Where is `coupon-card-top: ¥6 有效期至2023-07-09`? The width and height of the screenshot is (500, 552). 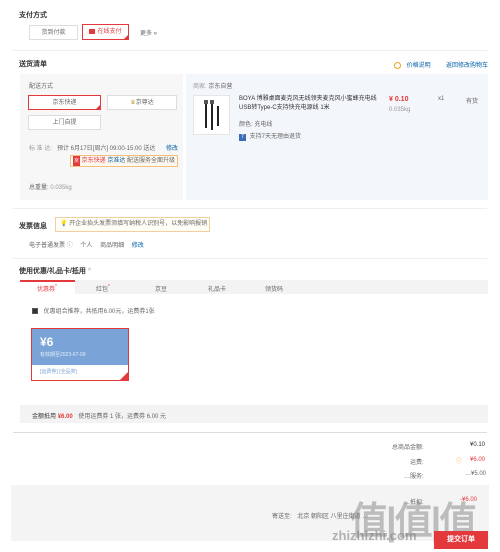 coupon-card-top: ¥6 有效期至2023-07-09 is located at coordinates (80, 347).